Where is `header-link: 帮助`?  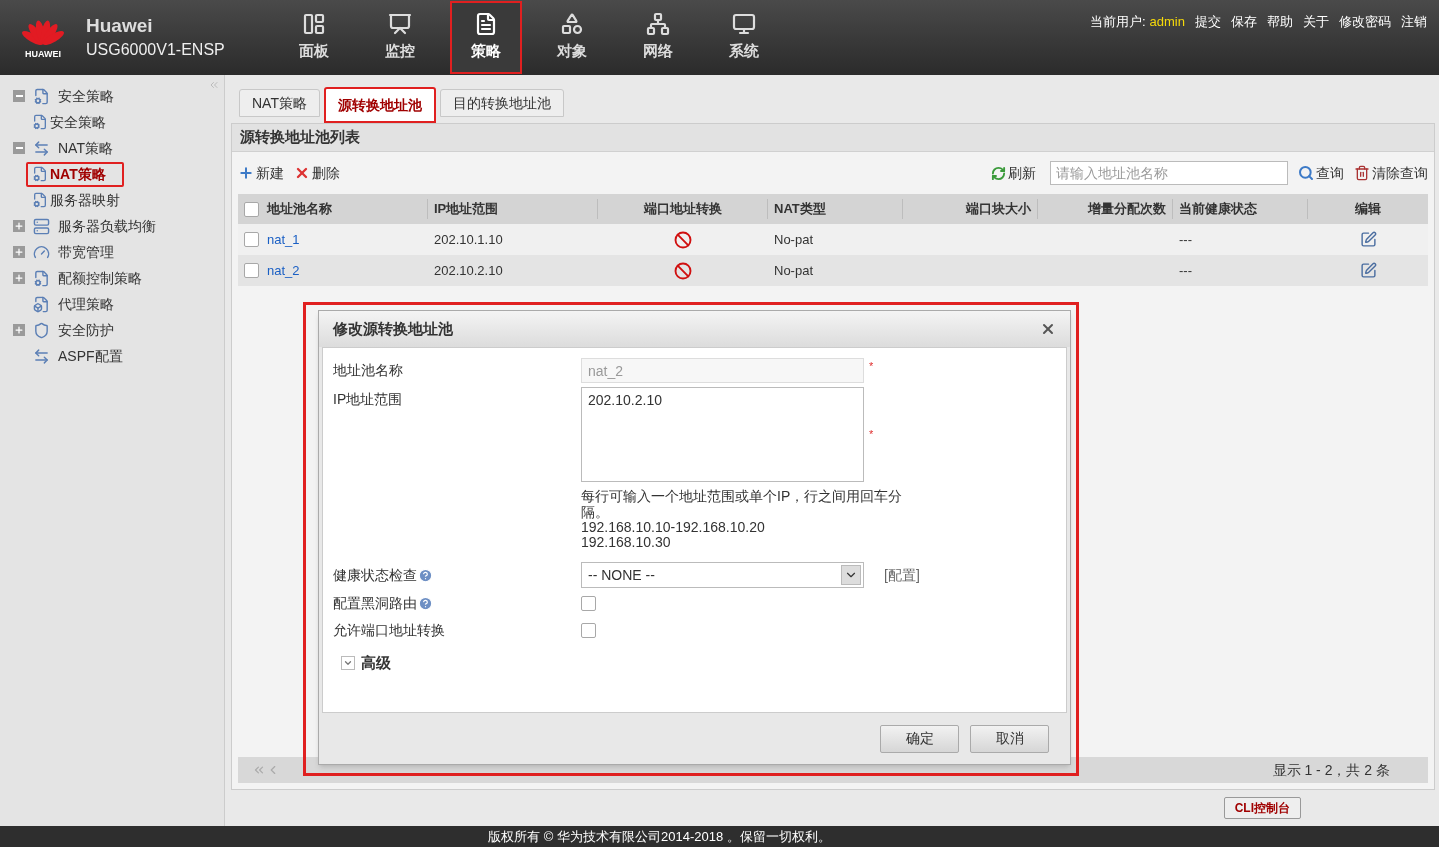
header-link: 帮助 is located at coordinates (1280, 22).